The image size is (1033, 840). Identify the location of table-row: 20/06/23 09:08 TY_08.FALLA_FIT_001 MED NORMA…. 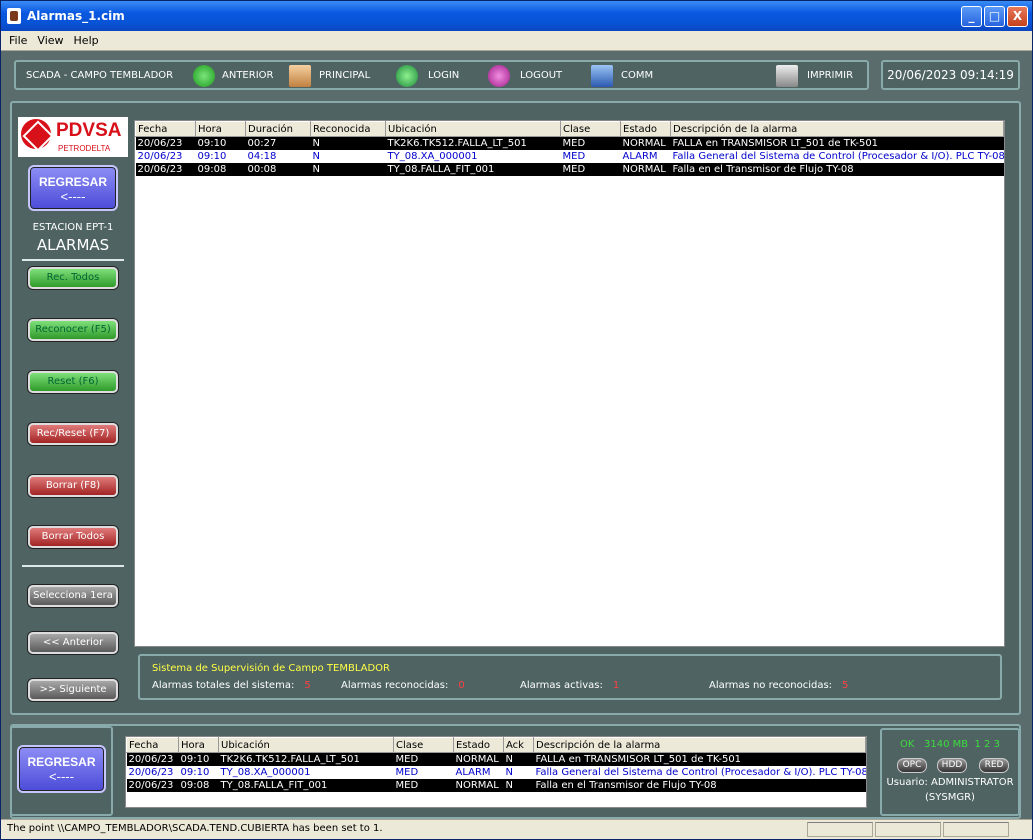
(496, 785).